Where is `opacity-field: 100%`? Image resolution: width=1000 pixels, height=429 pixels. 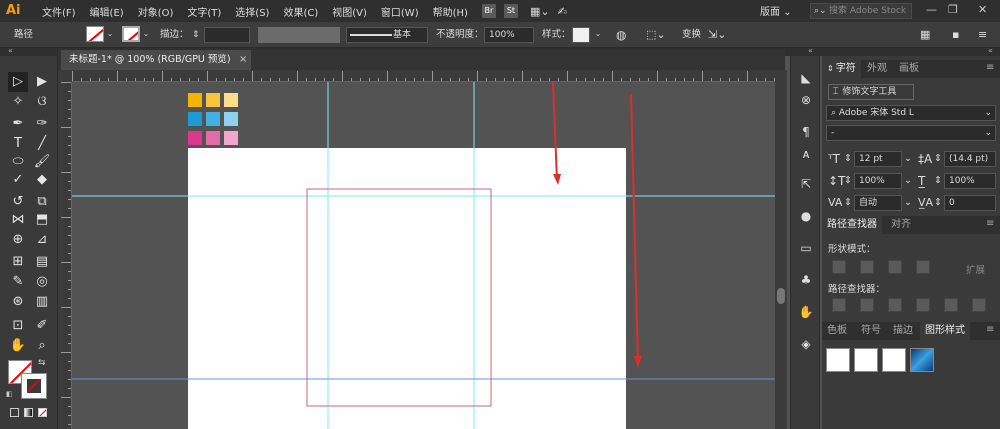 opacity-field: 100% is located at coordinates (509, 35).